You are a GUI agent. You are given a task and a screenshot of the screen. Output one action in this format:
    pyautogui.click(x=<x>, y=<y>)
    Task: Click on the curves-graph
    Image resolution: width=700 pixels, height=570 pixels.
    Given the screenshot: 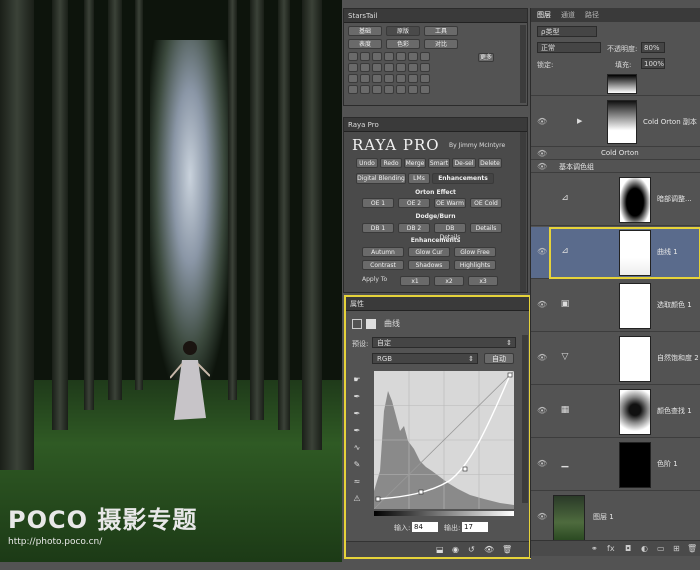 What is the action you would take?
    pyautogui.click(x=444, y=440)
    